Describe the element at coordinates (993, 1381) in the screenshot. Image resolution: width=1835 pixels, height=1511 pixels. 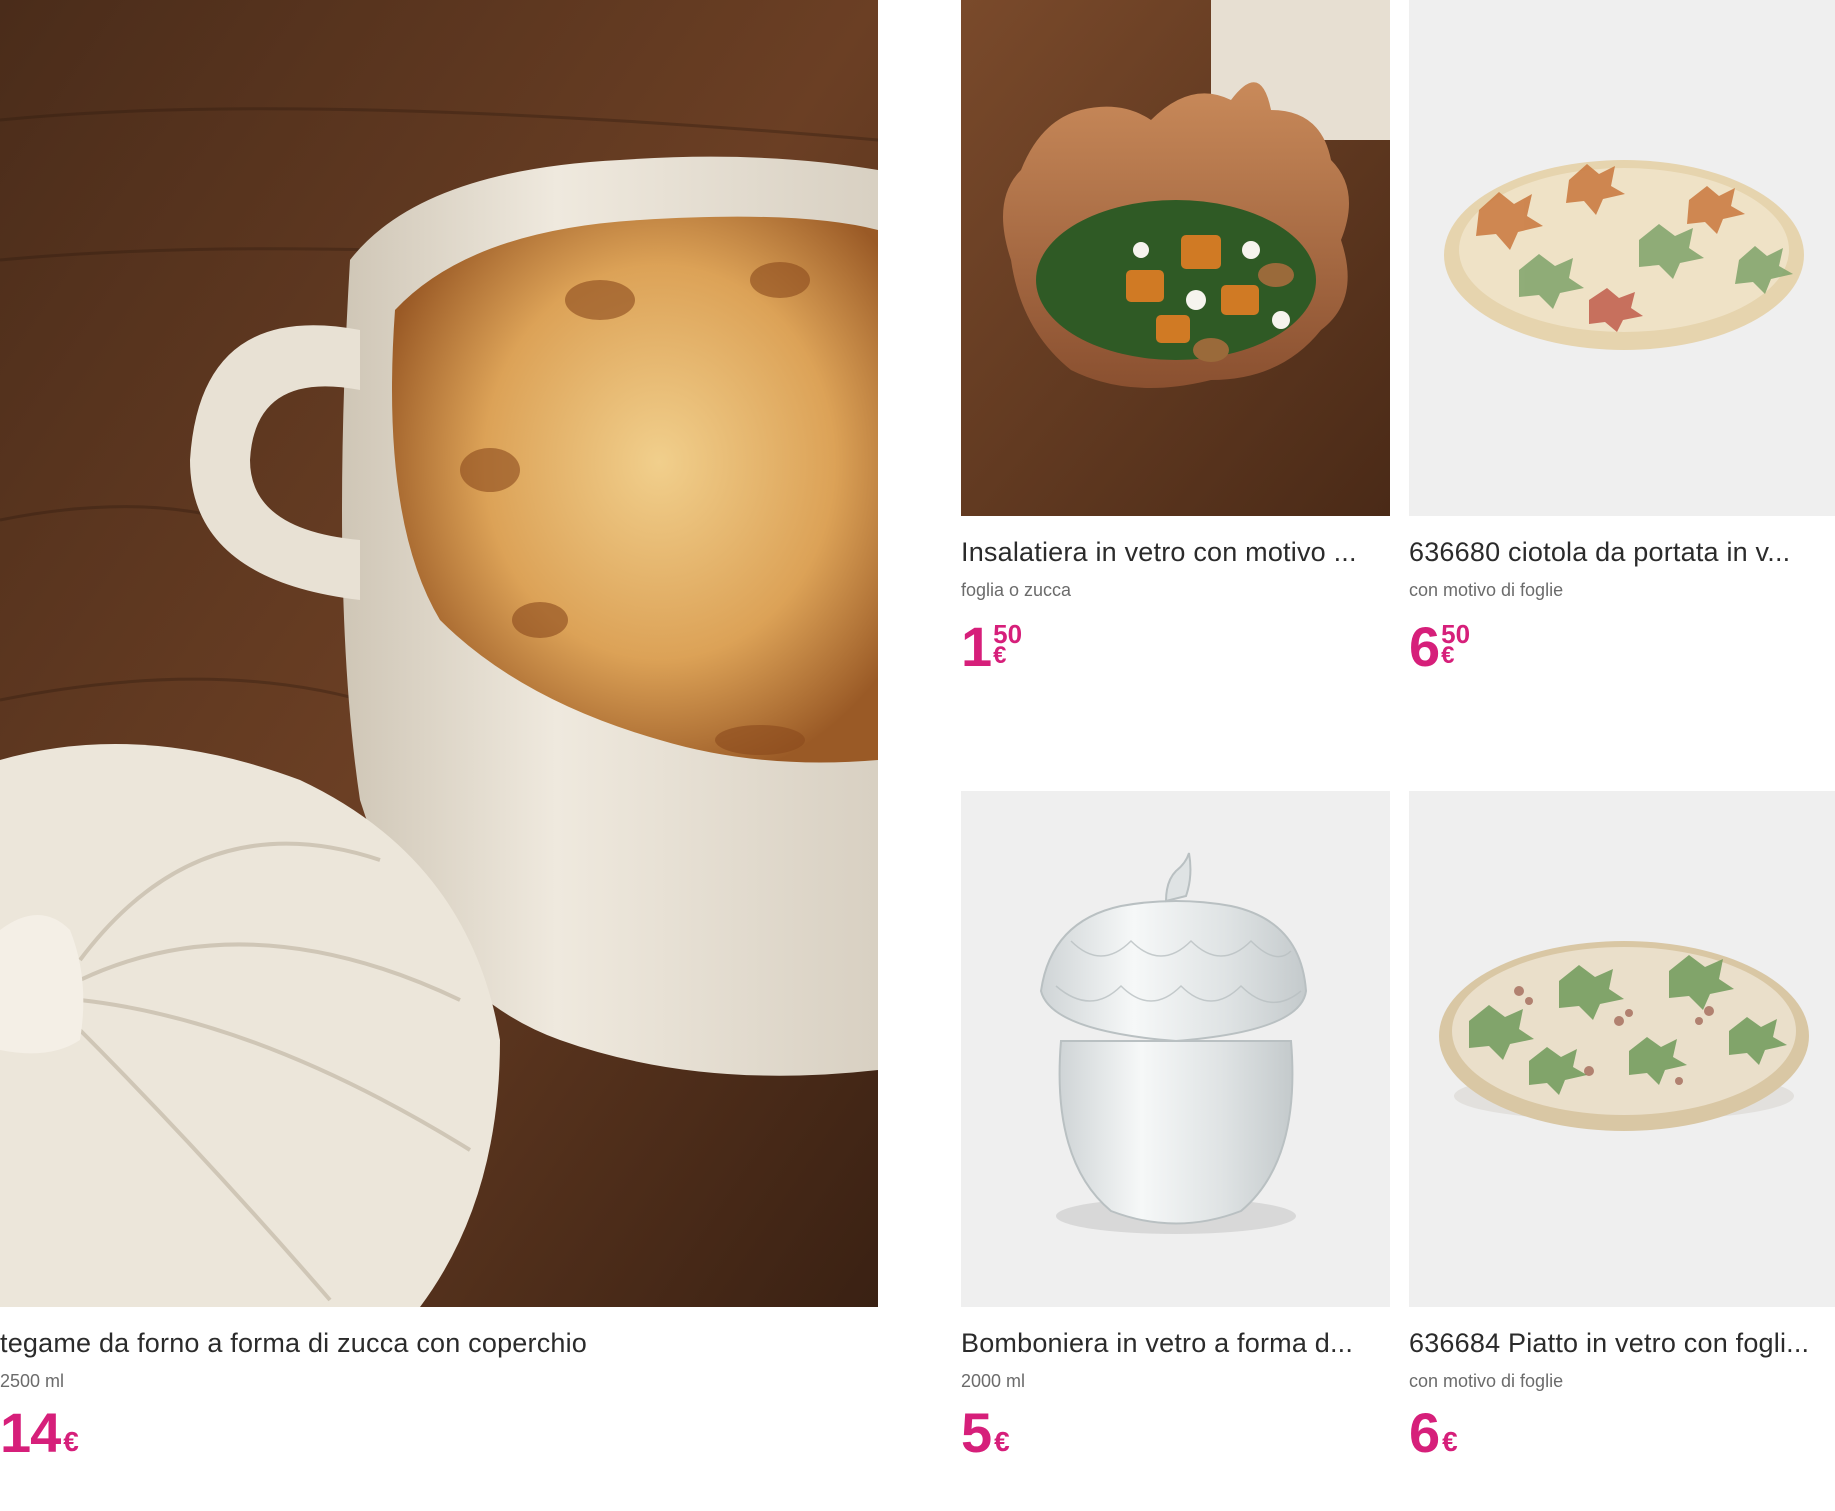
I see `product-subtitle: 2000 ml` at that location.